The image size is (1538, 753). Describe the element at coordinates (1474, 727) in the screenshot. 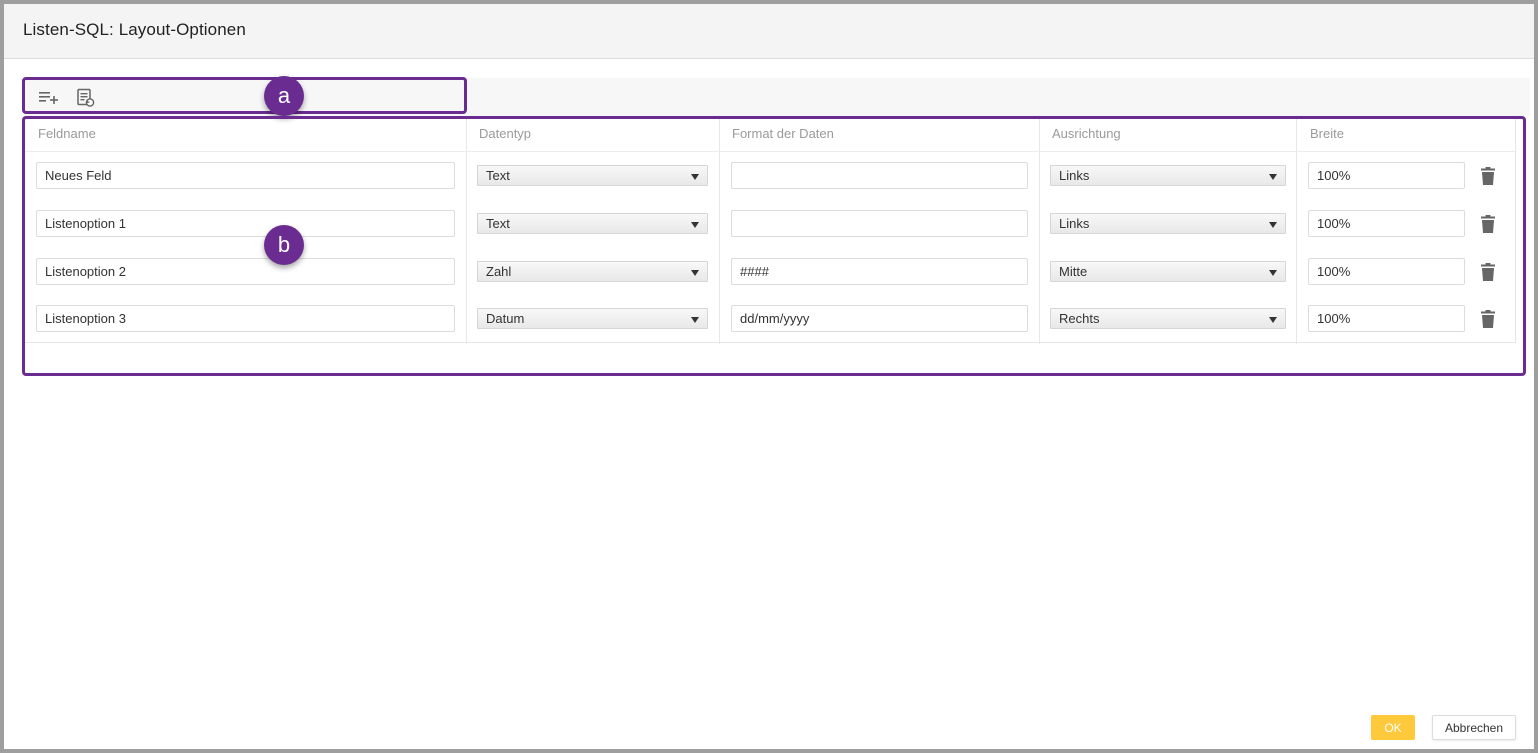

I see `cancel-button: Abbrechen` at that location.